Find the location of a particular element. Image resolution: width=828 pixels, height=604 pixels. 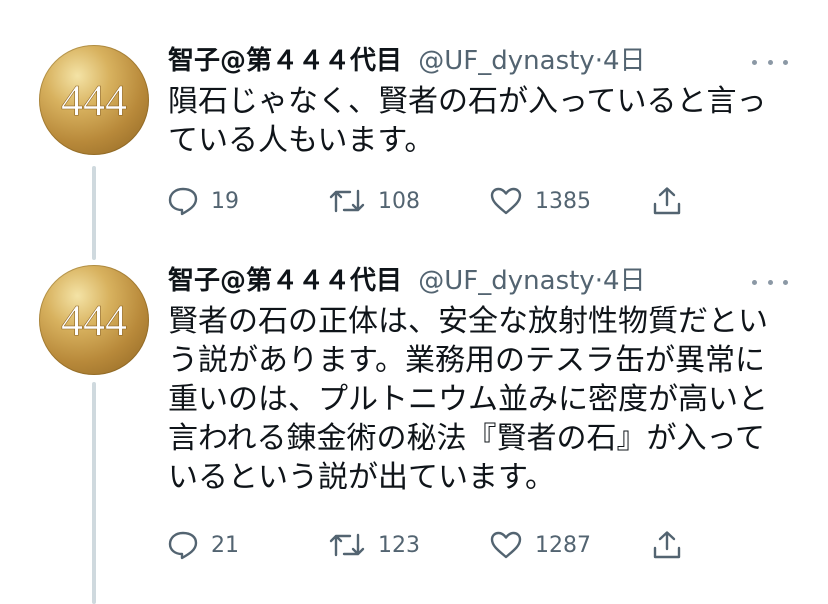

timestamp: 4日 is located at coordinates (624, 281).